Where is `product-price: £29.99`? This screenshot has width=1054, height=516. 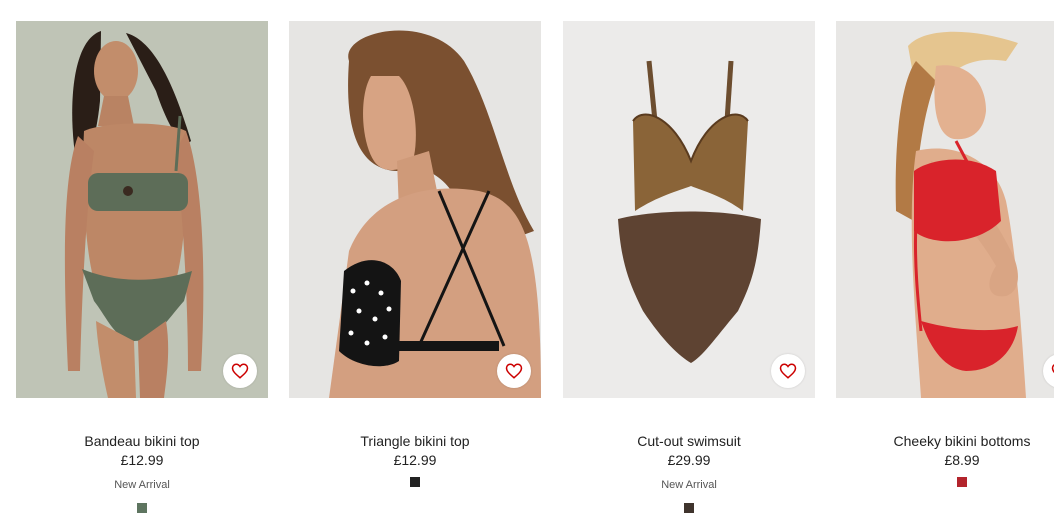
product-price: £29.99 is located at coordinates (689, 460).